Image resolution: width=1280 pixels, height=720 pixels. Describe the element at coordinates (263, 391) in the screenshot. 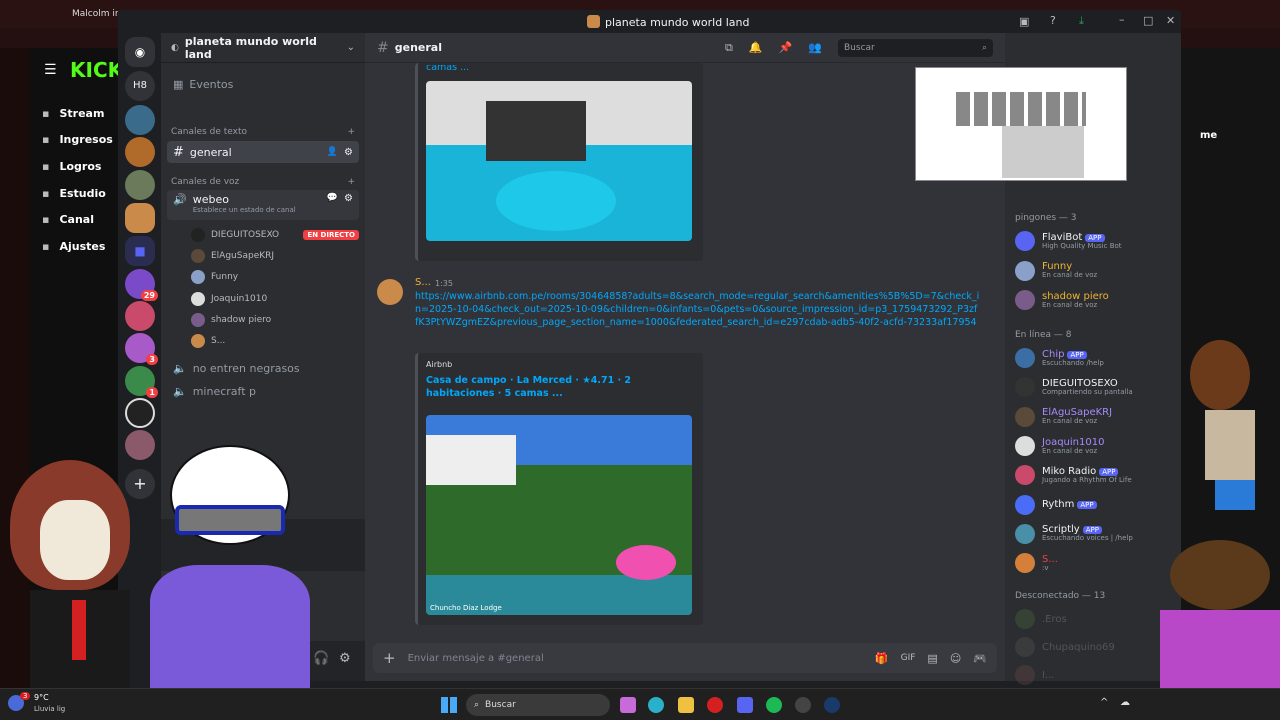

I see `voice-channel: 🔈 minecraft p` at that location.